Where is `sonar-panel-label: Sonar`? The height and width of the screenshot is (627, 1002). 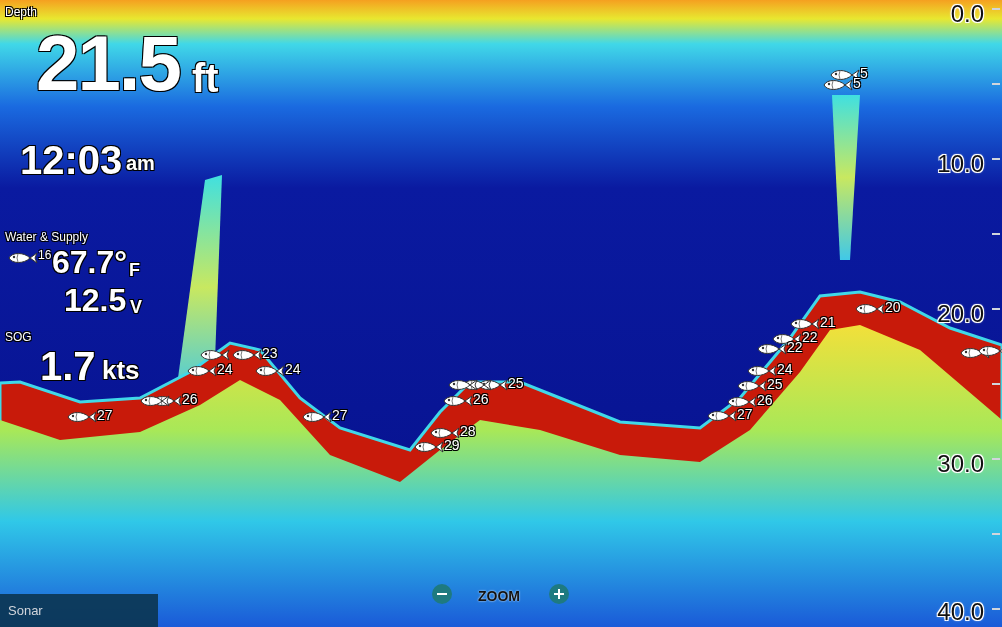 sonar-panel-label: Sonar is located at coordinates (79, 610).